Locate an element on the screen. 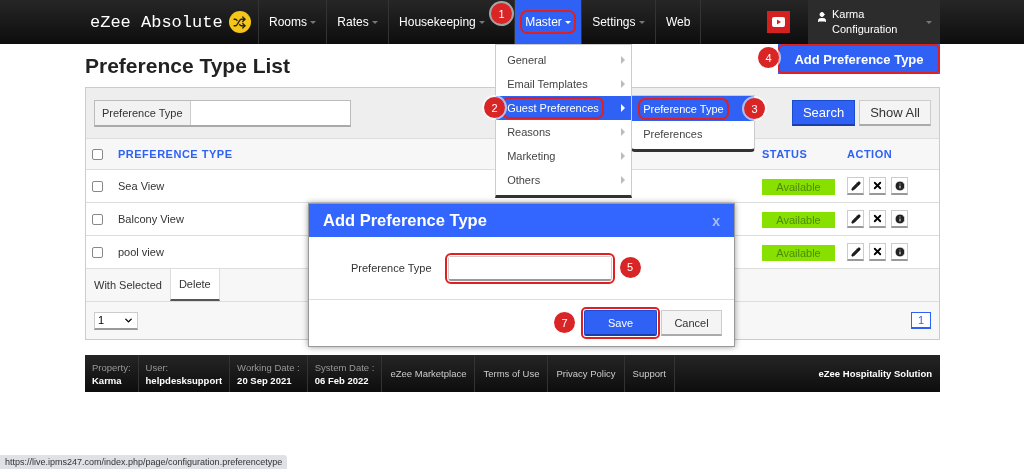 The image size is (1024, 469). page-button: 1 is located at coordinates (920, 320).